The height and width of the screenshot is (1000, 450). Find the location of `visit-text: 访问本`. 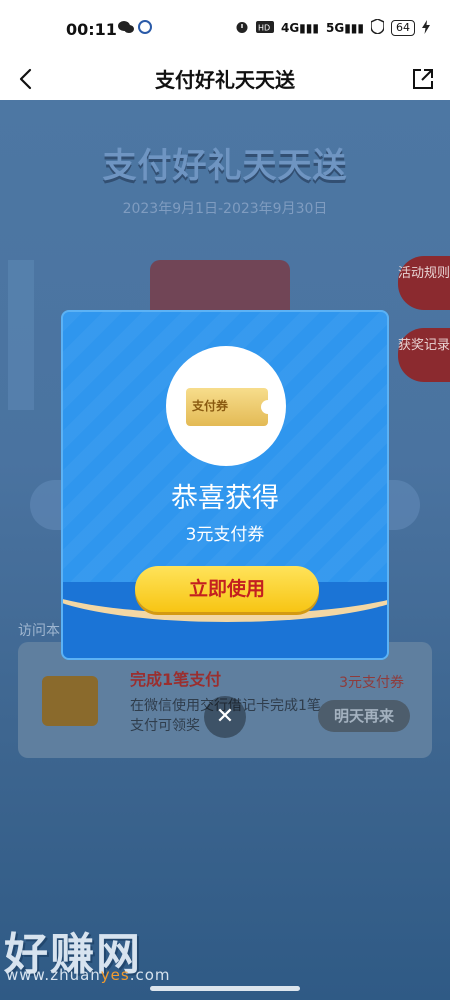

visit-text: 访问本 is located at coordinates (39, 631).